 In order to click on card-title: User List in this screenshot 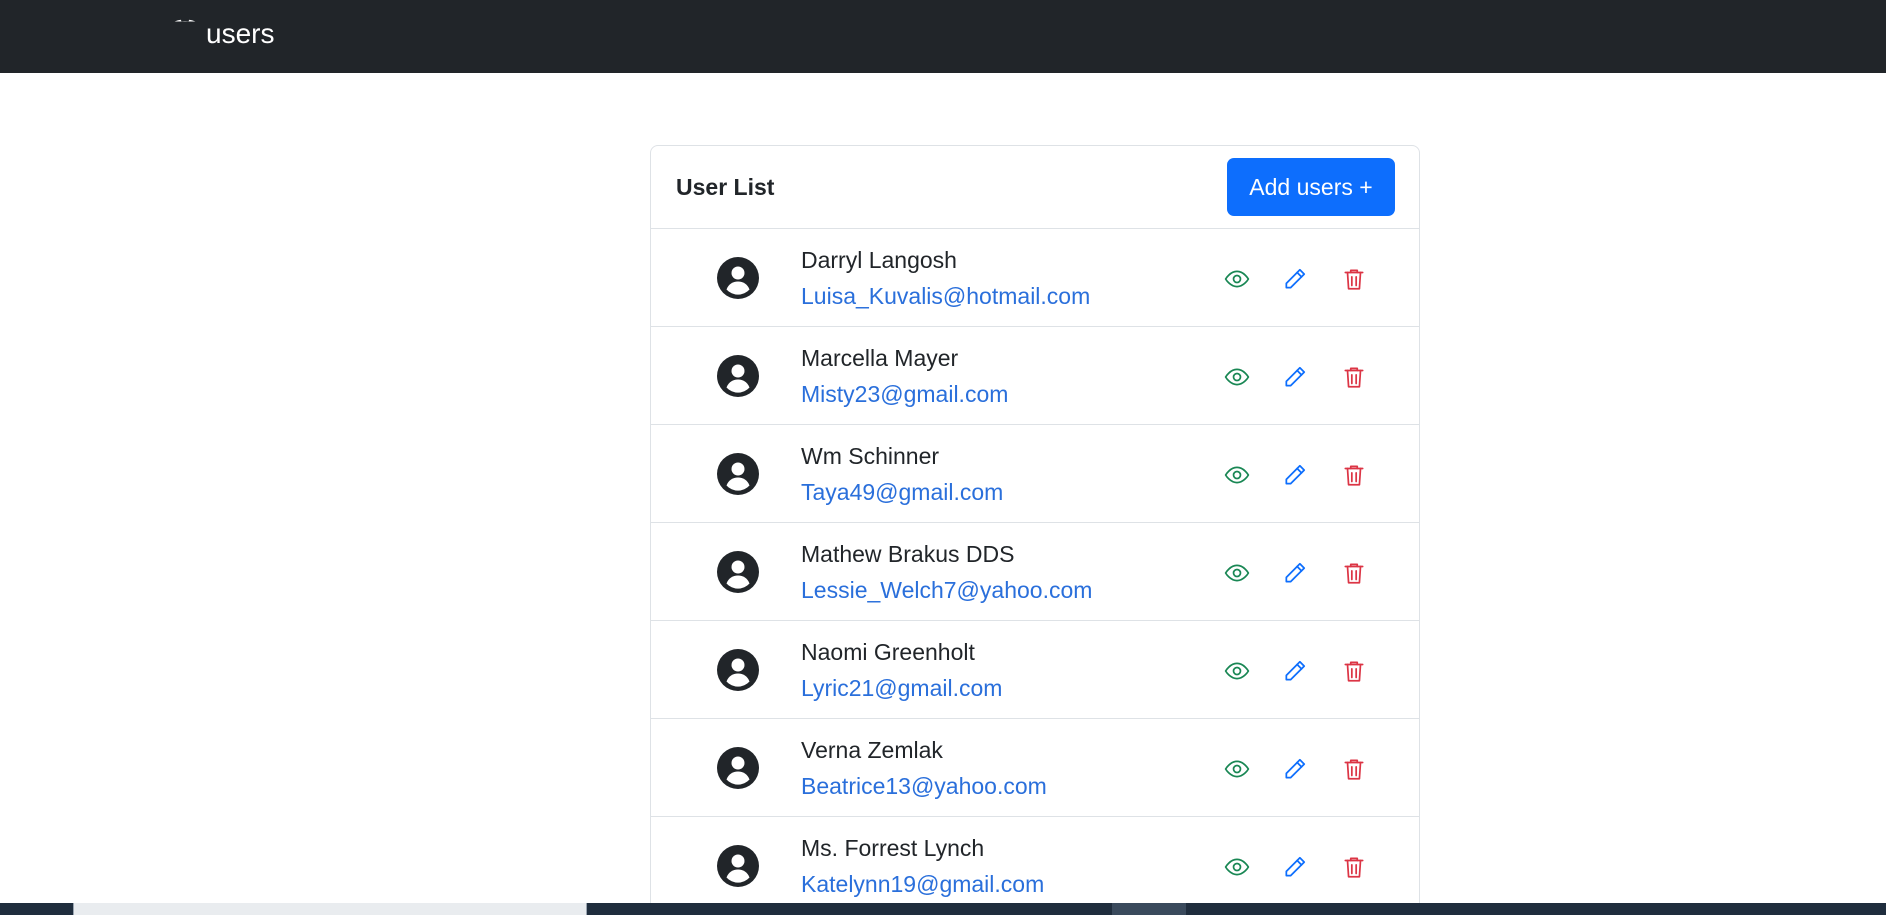, I will do `click(725, 186)`.